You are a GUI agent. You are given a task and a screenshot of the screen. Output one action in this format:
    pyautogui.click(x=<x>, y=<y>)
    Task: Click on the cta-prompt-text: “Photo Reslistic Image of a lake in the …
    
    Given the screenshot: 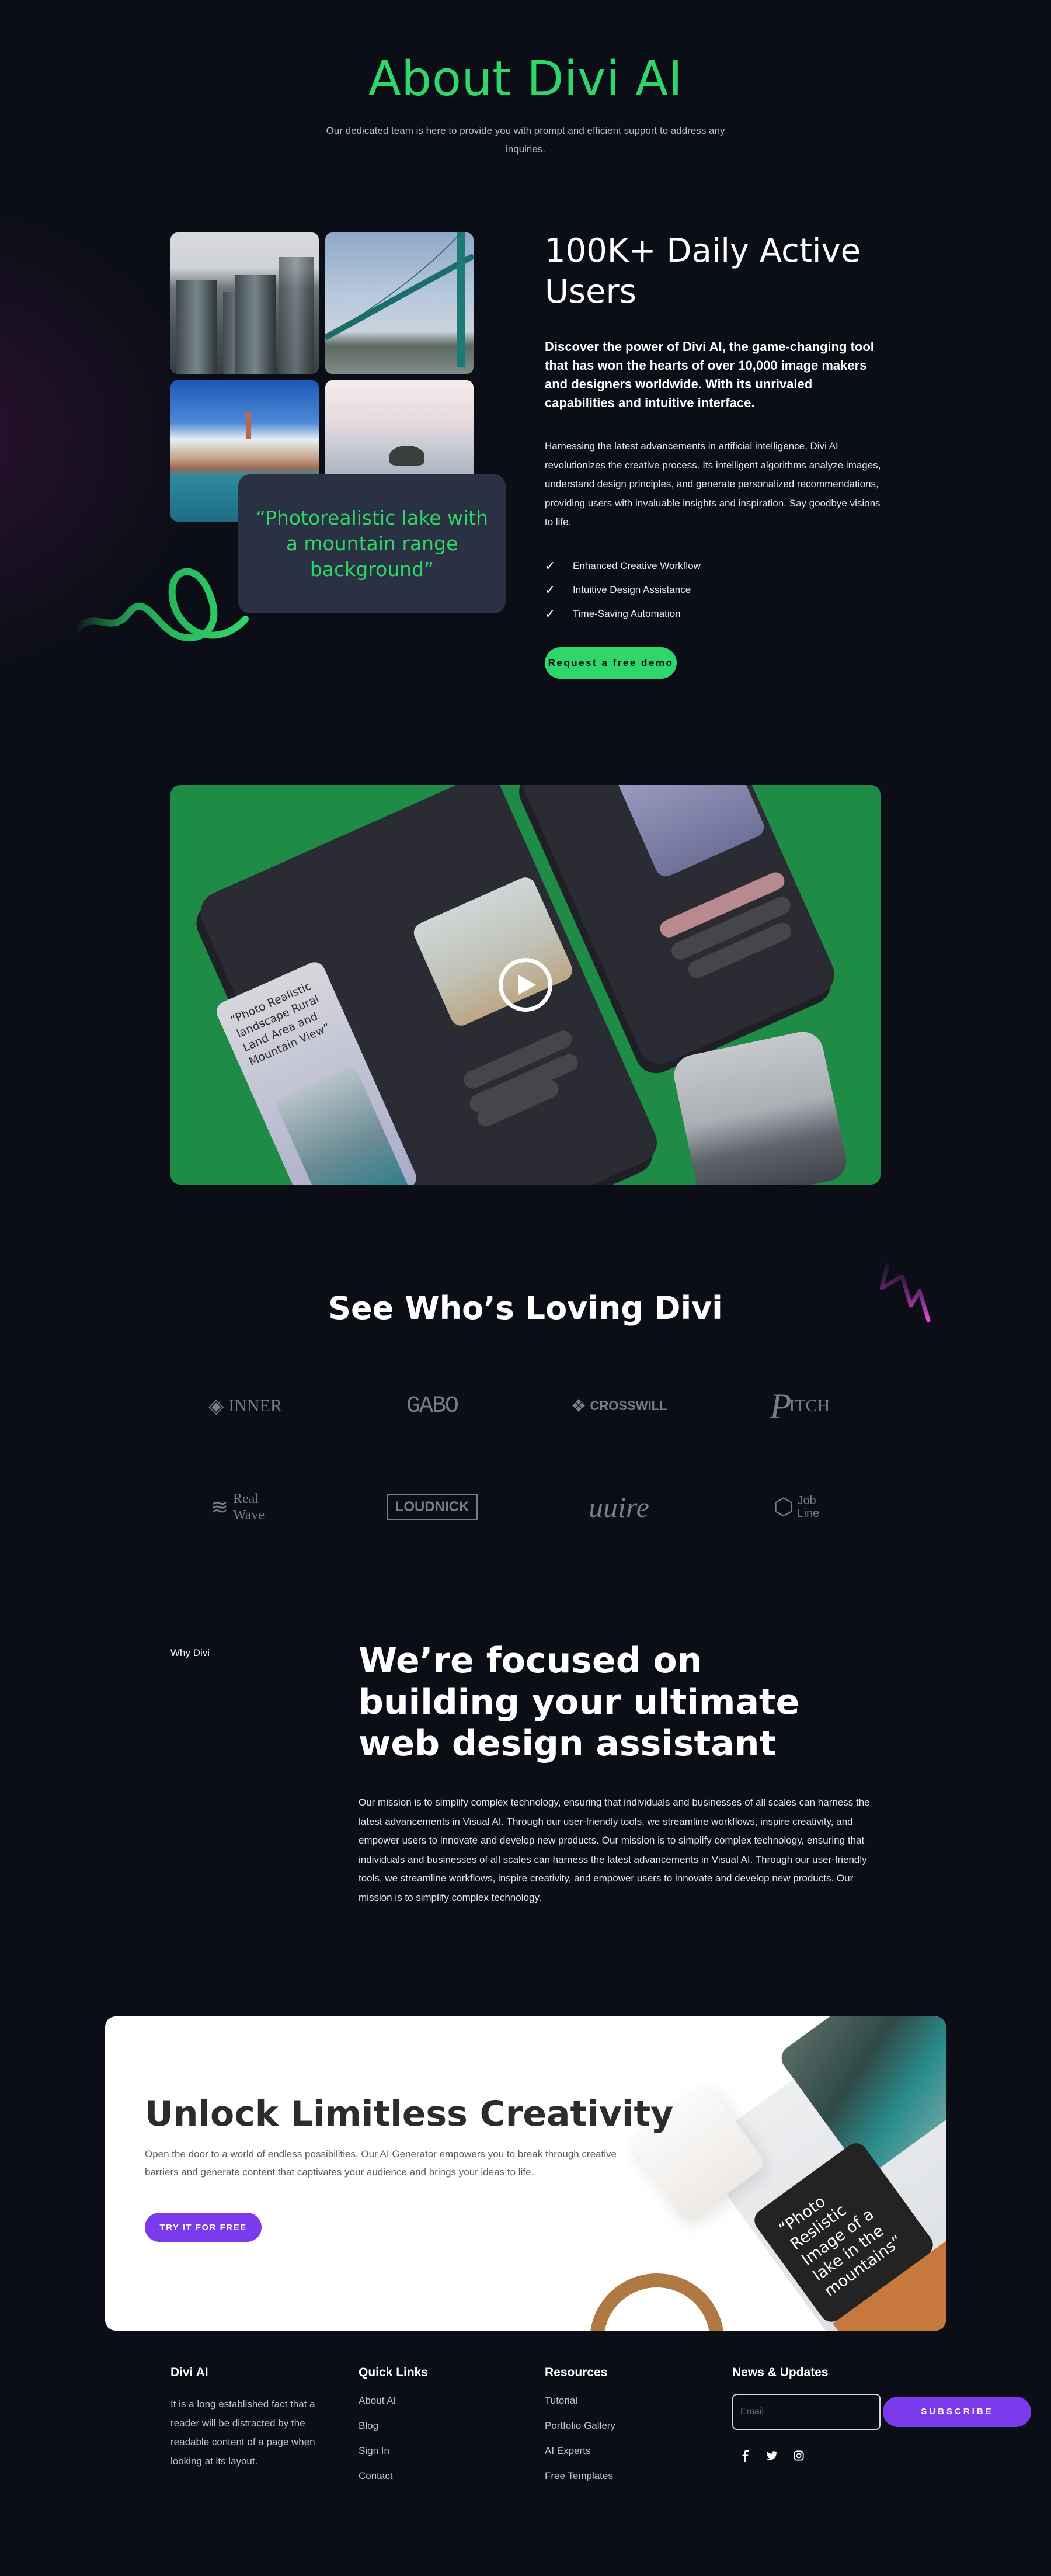 What is the action you would take?
    pyautogui.click(x=840, y=2246)
    